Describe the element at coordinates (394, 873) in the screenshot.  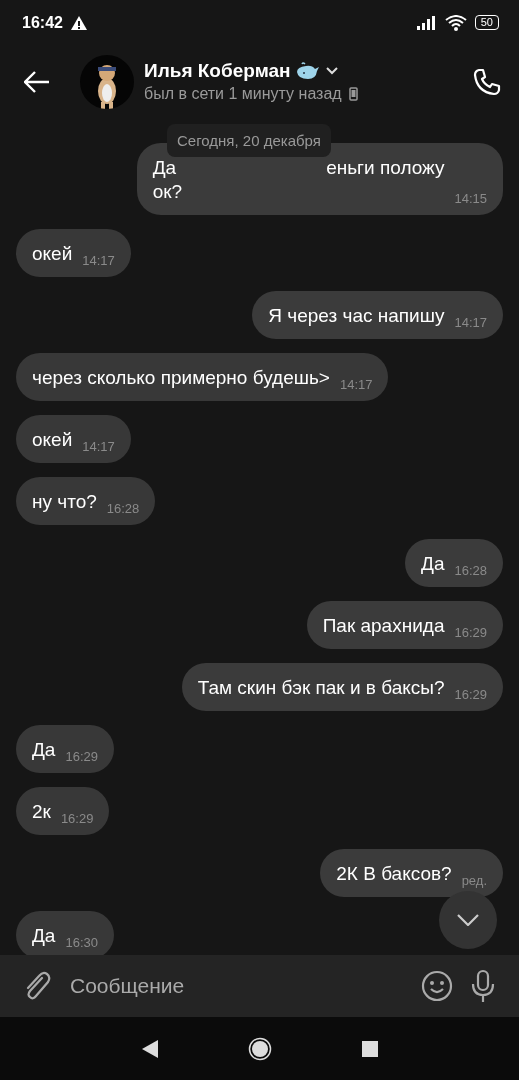
I see `message-text: 2К В баксов?` at that location.